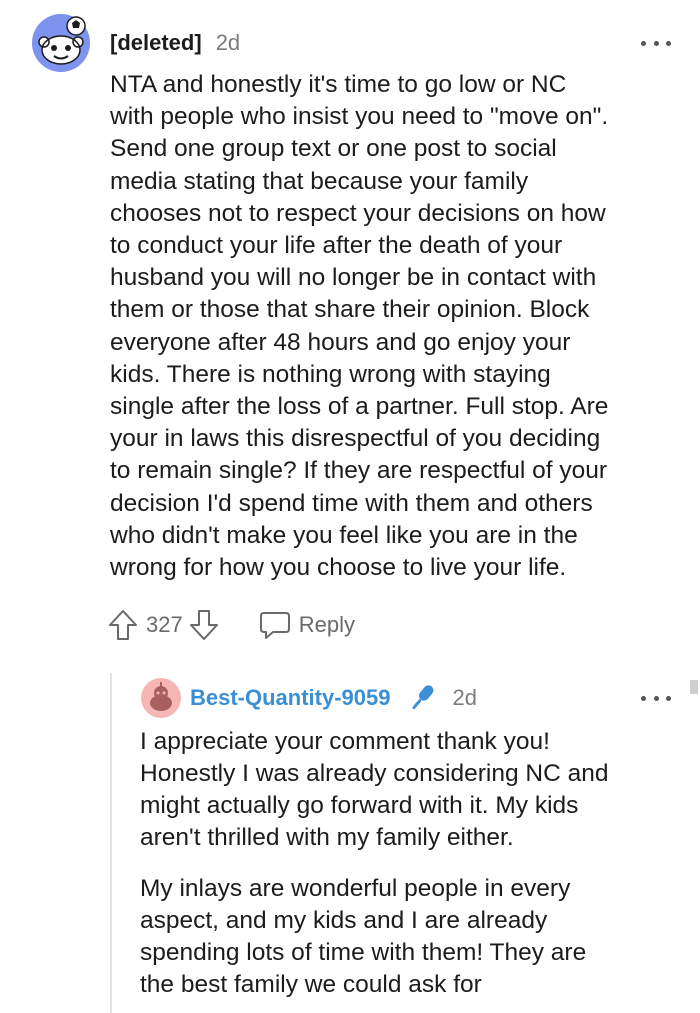  What do you see at coordinates (156, 43) in the screenshot?
I see `comment-author: [deleted]` at bounding box center [156, 43].